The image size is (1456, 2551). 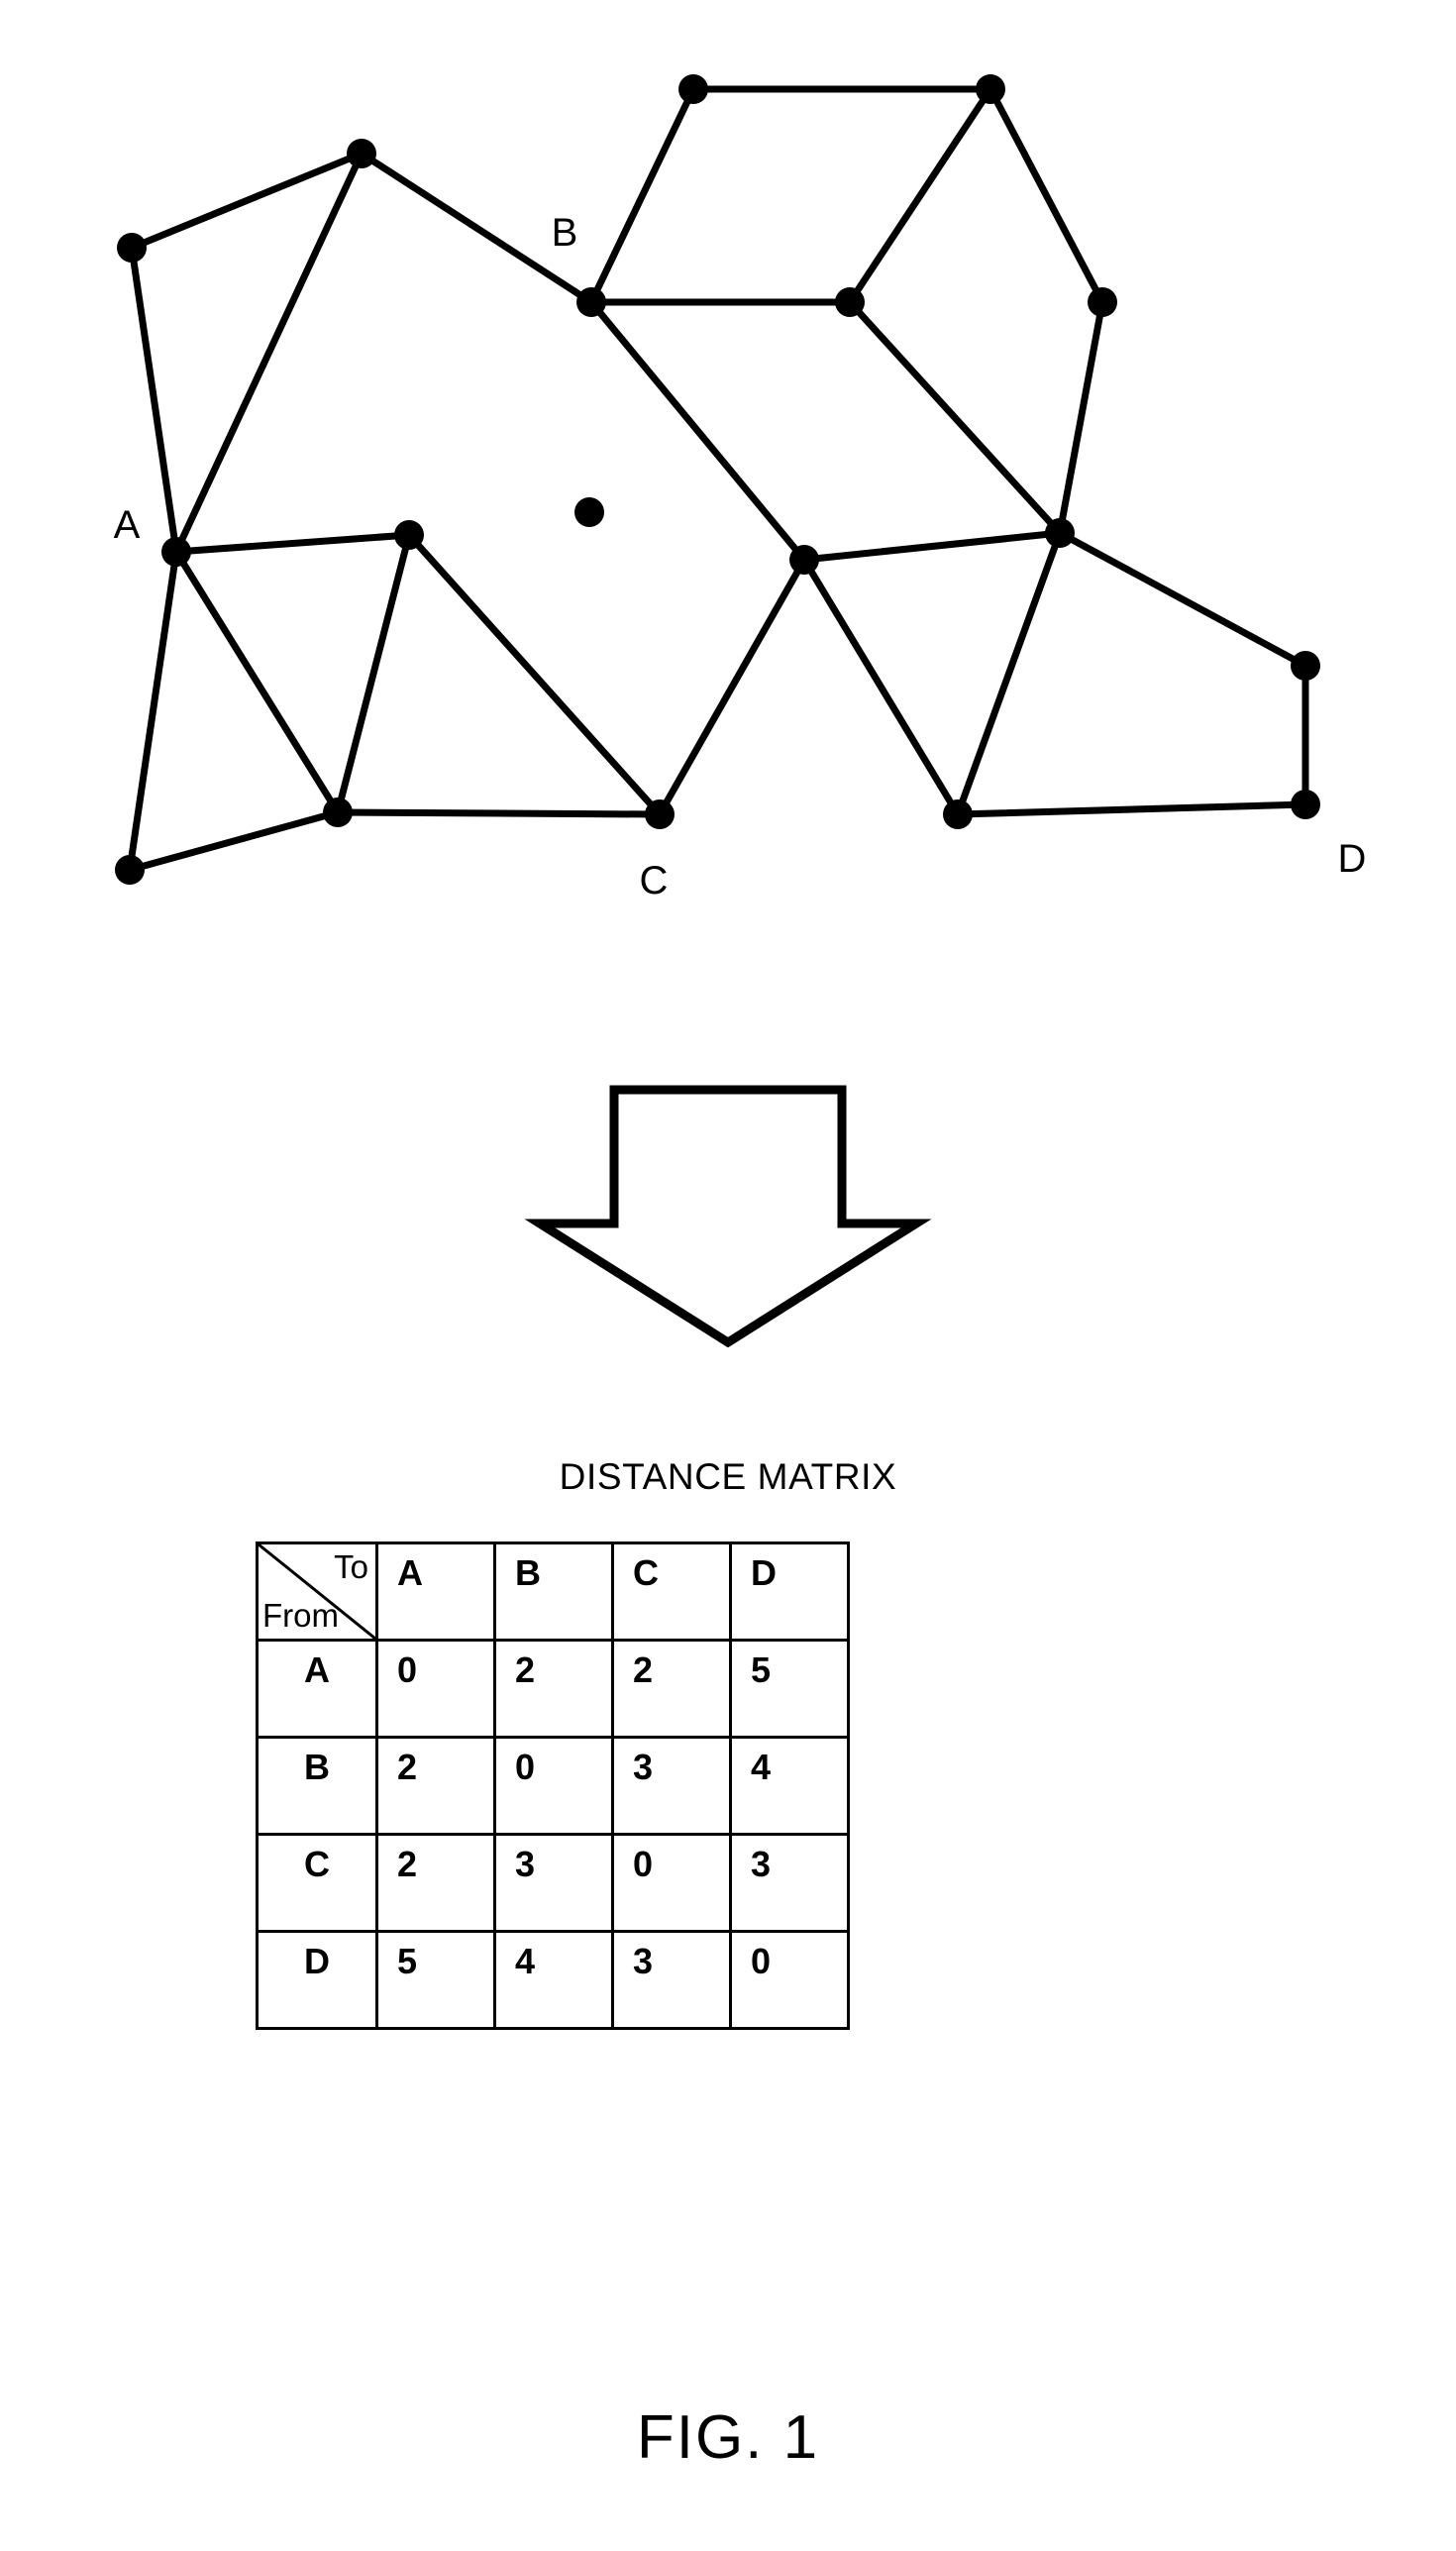 What do you see at coordinates (789, 1883) in the screenshot?
I see `cell-c-d: 3` at bounding box center [789, 1883].